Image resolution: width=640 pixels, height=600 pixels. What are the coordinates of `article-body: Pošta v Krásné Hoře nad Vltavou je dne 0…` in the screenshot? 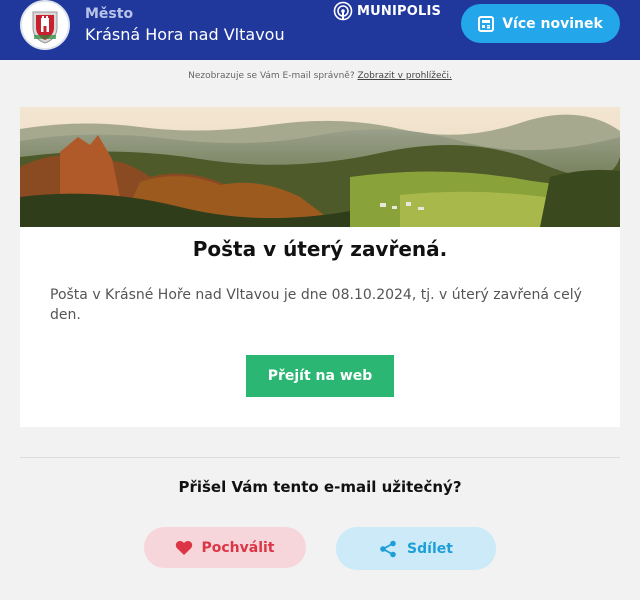 It's located at (316, 305).